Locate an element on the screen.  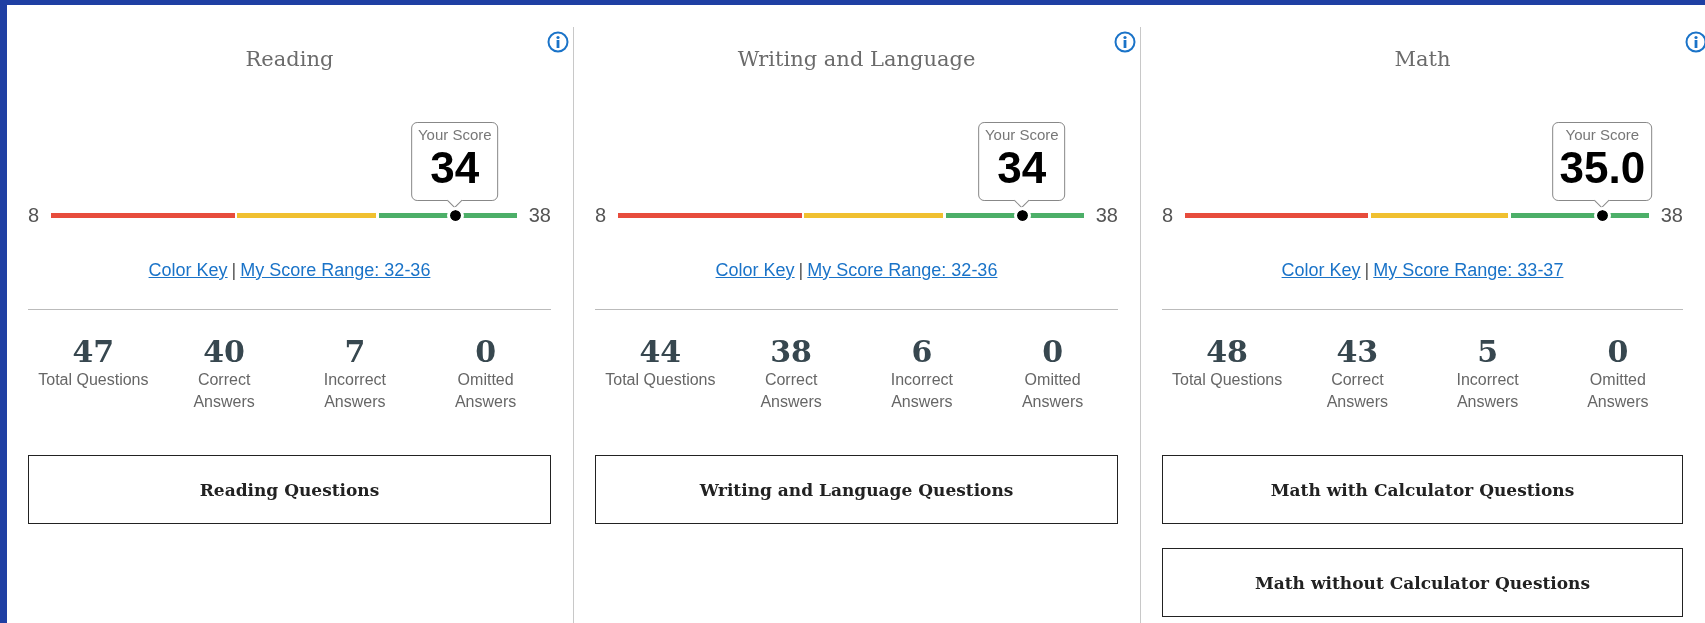
section-title: Reading is located at coordinates (289, 60).